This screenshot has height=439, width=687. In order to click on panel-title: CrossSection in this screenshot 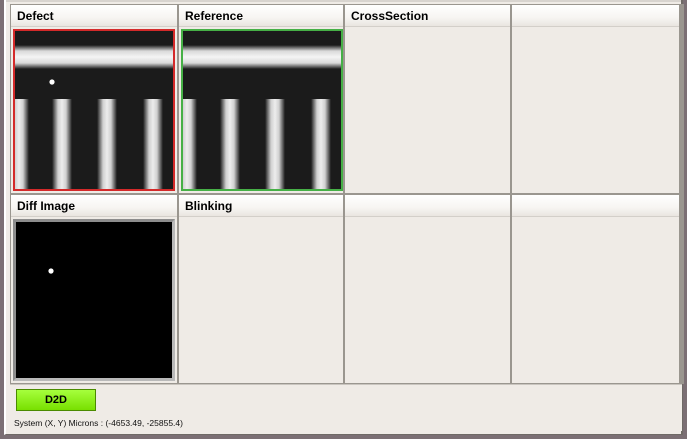, I will do `click(427, 16)`.